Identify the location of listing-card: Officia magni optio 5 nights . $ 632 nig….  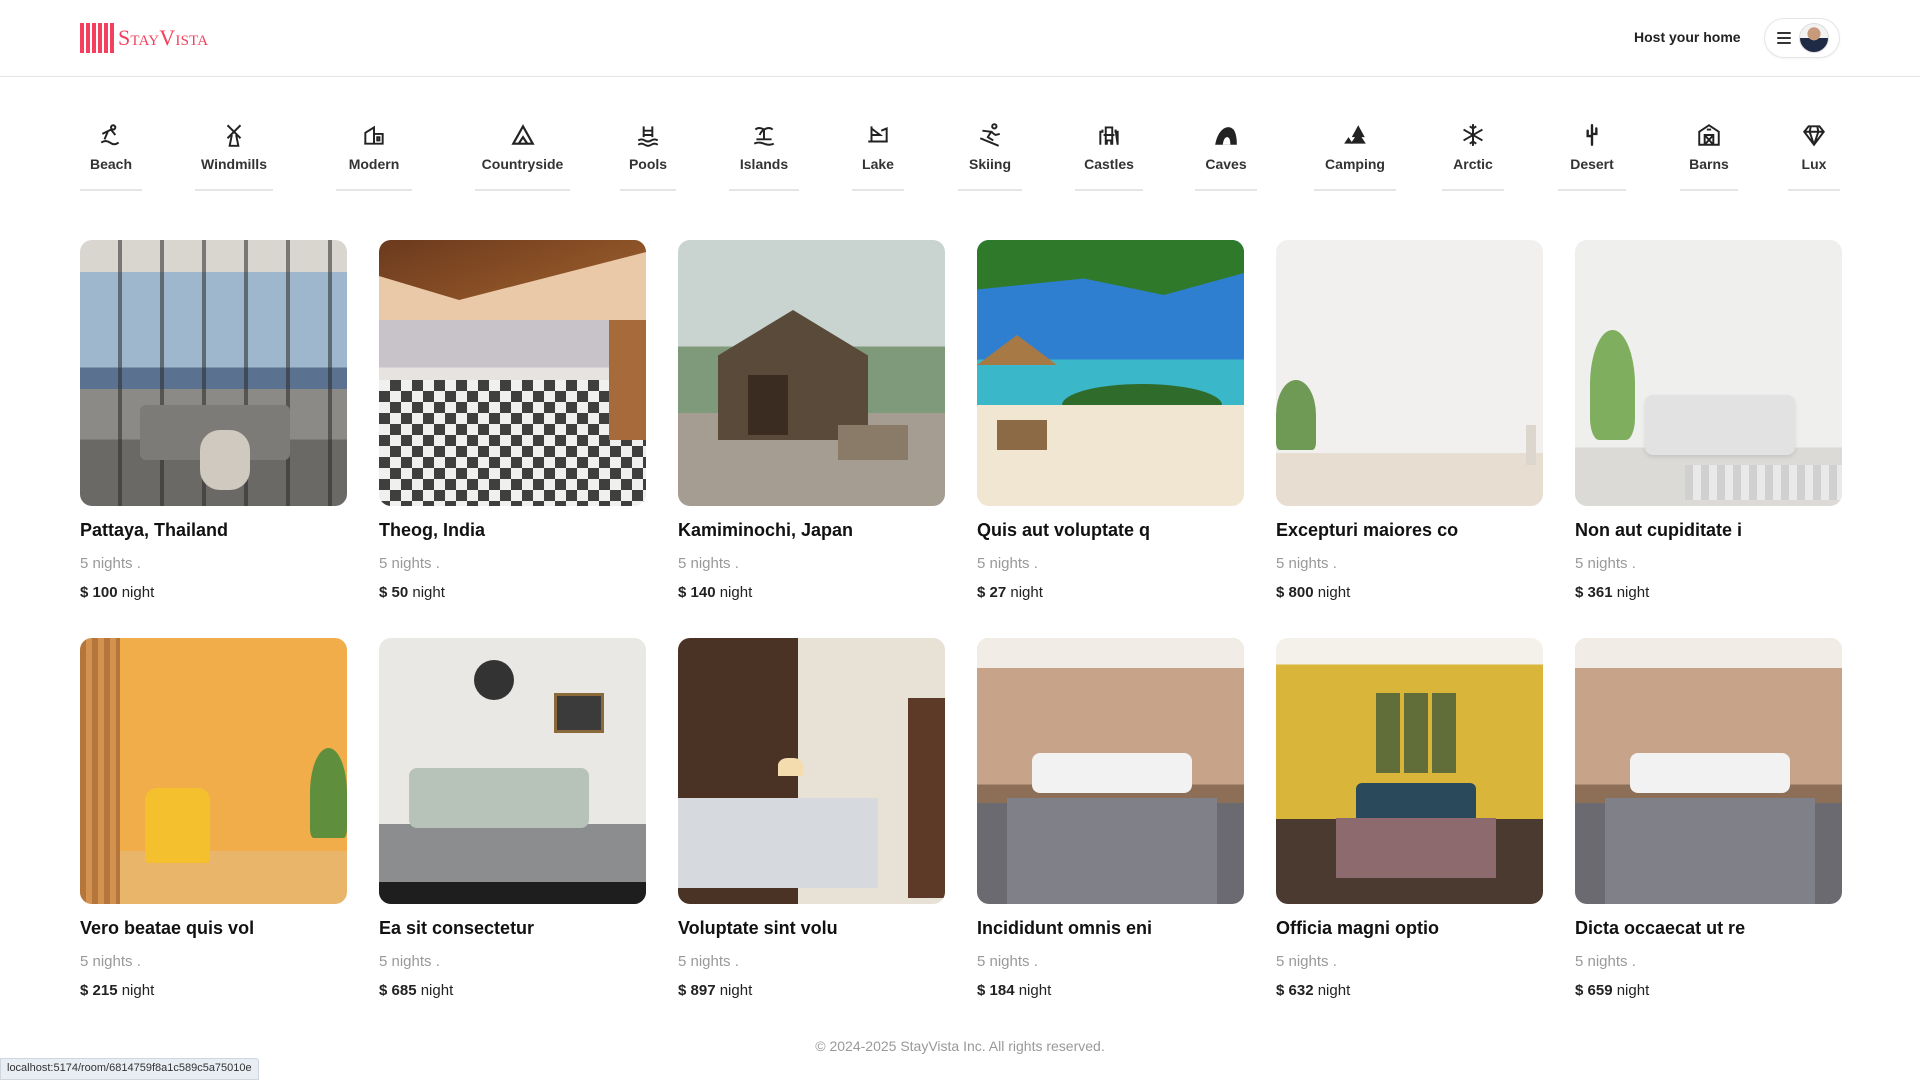
(1409, 818).